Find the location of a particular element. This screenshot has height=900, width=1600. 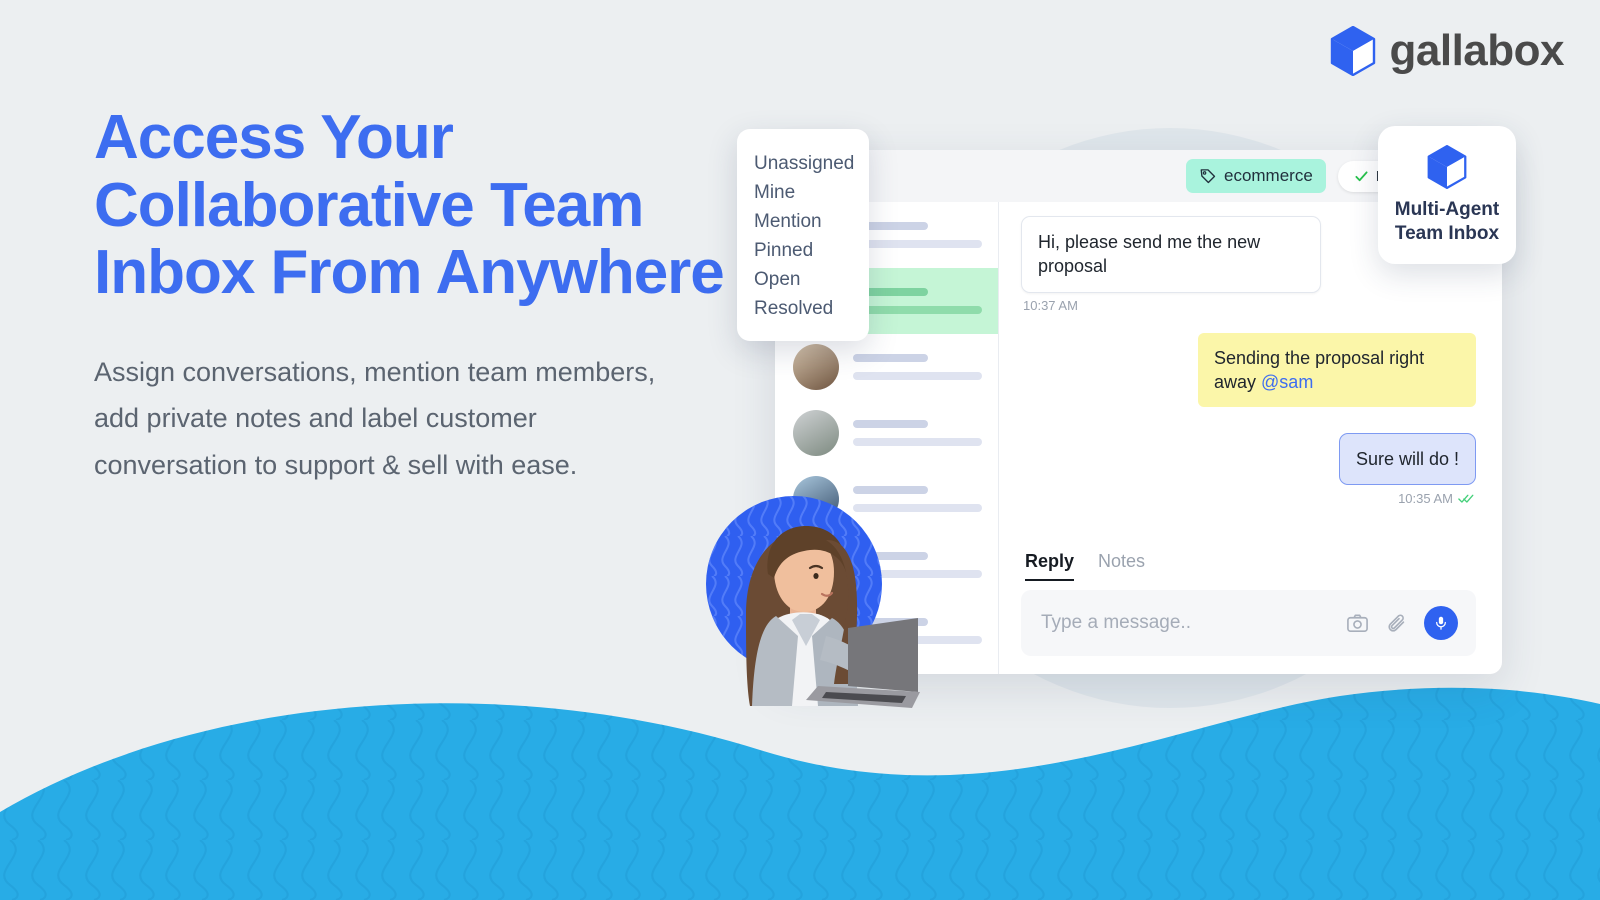

gallabox-logo: gallabox is located at coordinates (1447, 51).